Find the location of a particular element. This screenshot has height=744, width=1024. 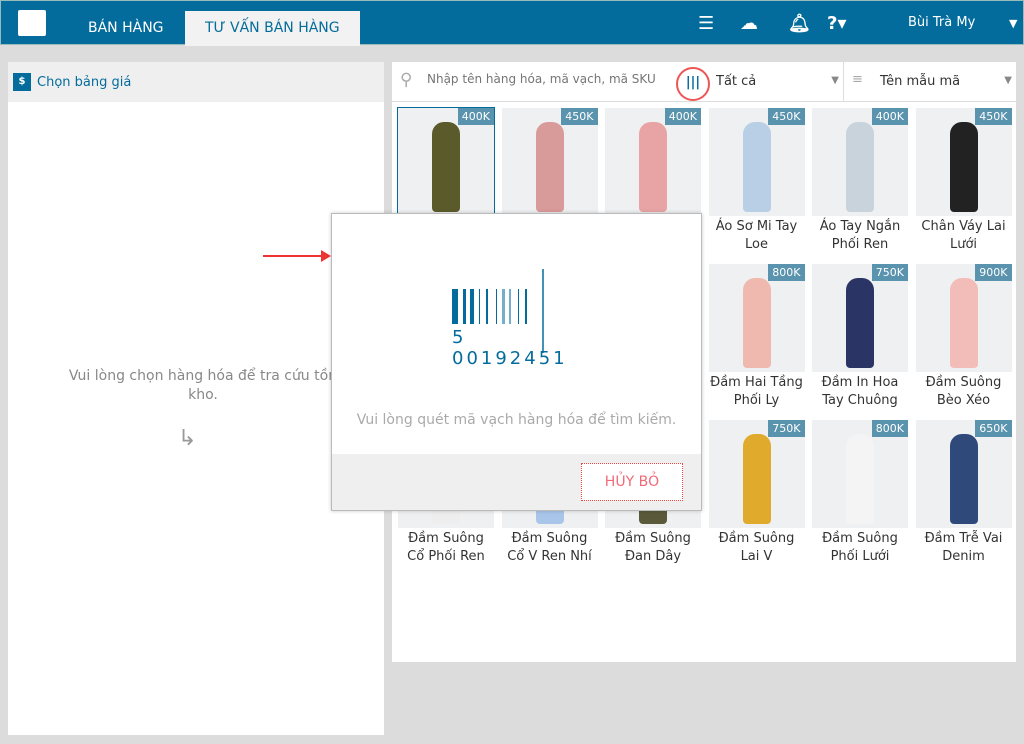

price-badge: 650K is located at coordinates (993, 428).